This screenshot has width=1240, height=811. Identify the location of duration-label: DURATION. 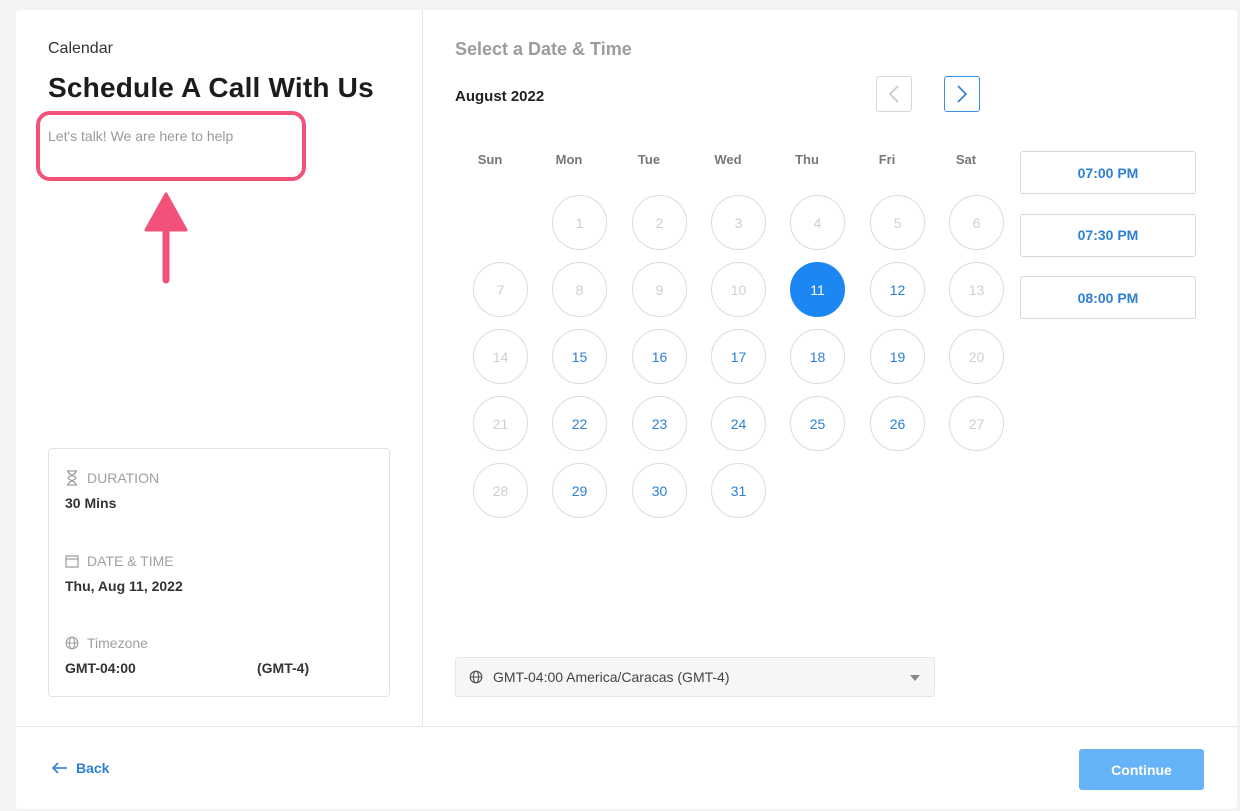
(112, 478).